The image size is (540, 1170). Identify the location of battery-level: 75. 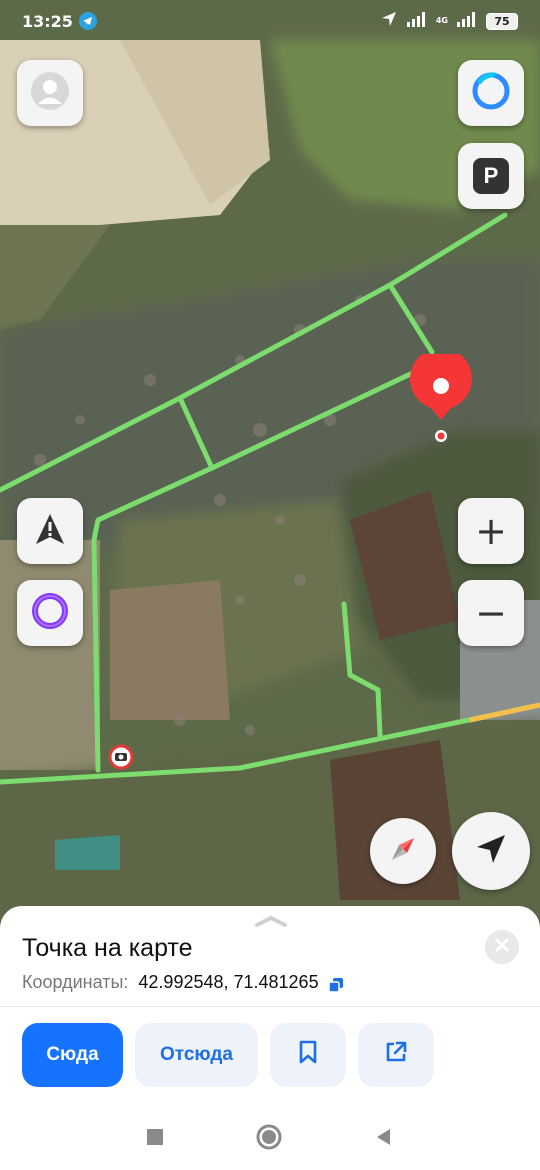
(502, 21).